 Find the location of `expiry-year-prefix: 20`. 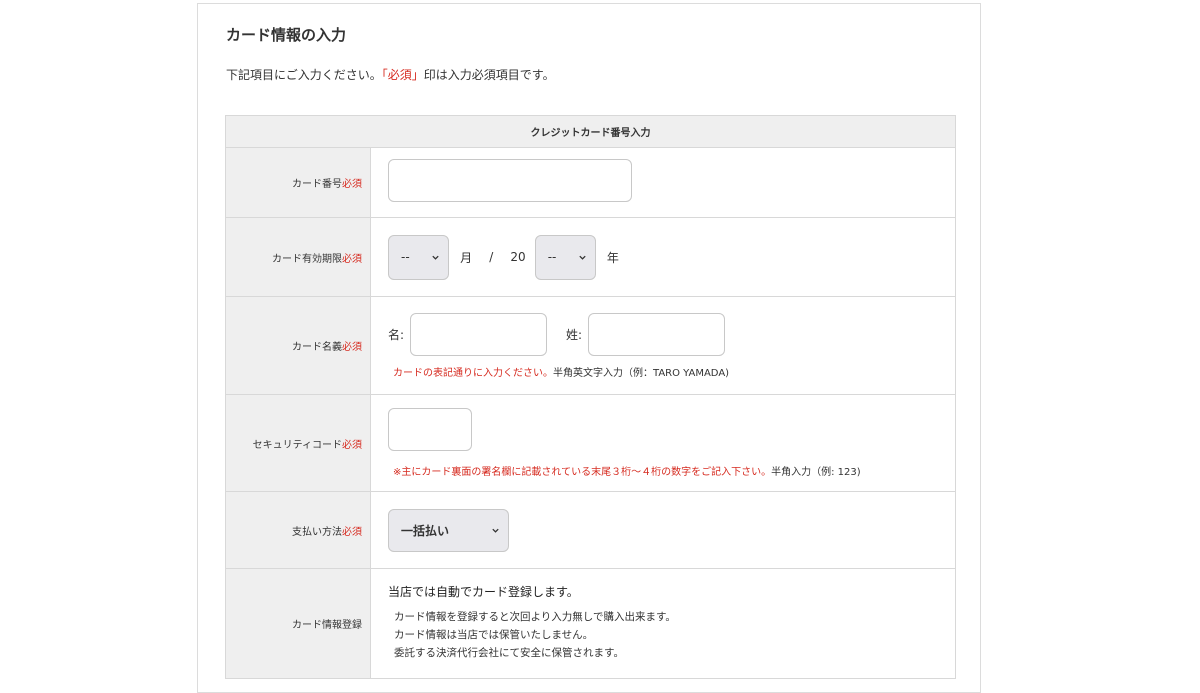

expiry-year-prefix: 20 is located at coordinates (518, 257).